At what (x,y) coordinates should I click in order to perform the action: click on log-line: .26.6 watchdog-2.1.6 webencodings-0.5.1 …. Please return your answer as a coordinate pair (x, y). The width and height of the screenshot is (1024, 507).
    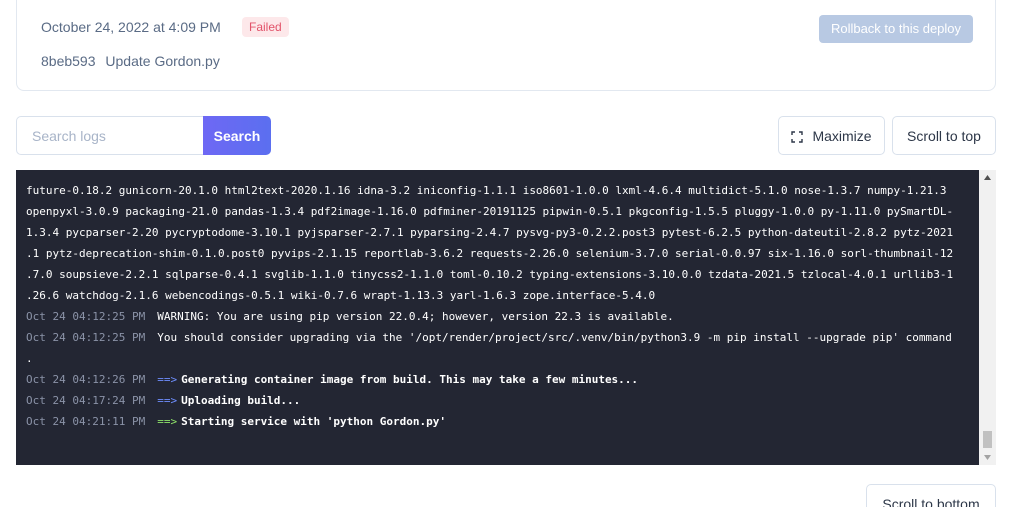
    Looking at the image, I should click on (341, 295).